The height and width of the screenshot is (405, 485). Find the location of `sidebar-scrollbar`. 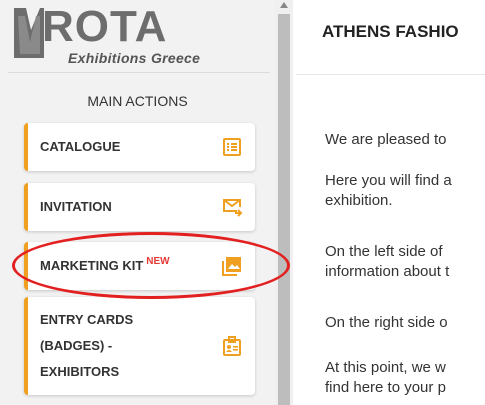

sidebar-scrollbar is located at coordinates (284, 202).